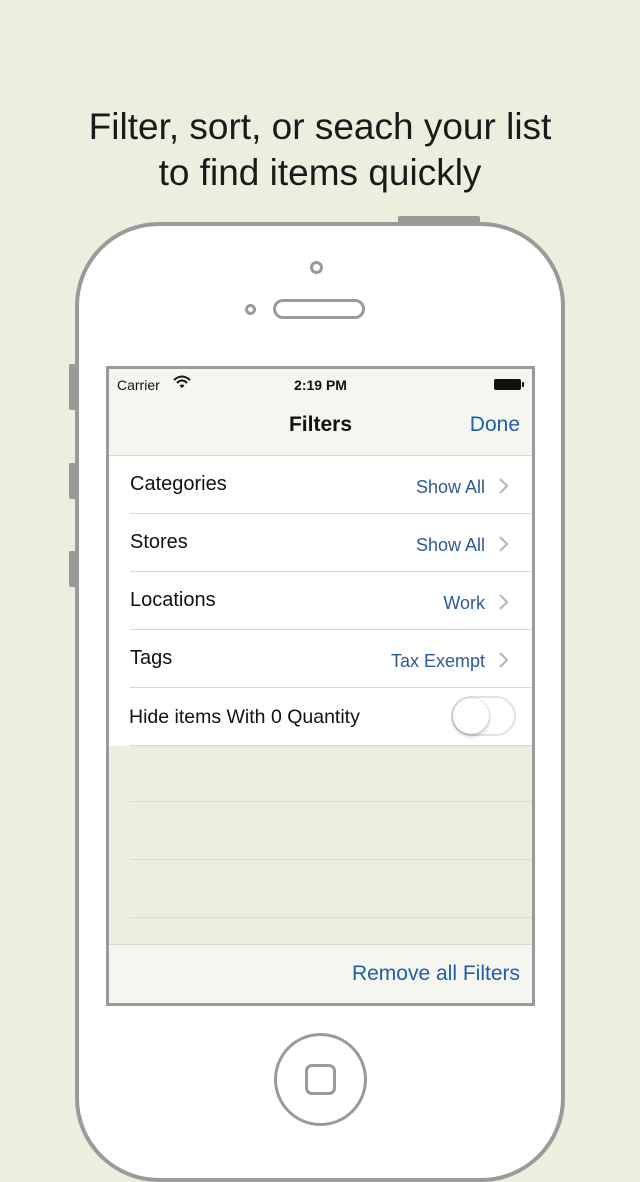 This screenshot has width=640, height=1182. Describe the element at coordinates (250, 309) in the screenshot. I see `sensor-icon` at that location.